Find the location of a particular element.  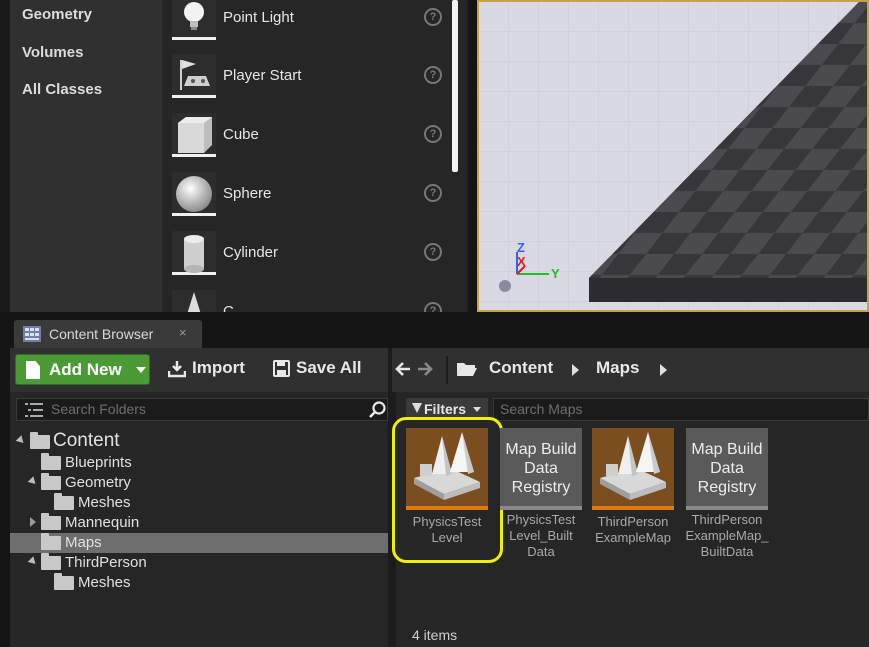

place-item-sphere: Sphere ? is located at coordinates (307, 201).